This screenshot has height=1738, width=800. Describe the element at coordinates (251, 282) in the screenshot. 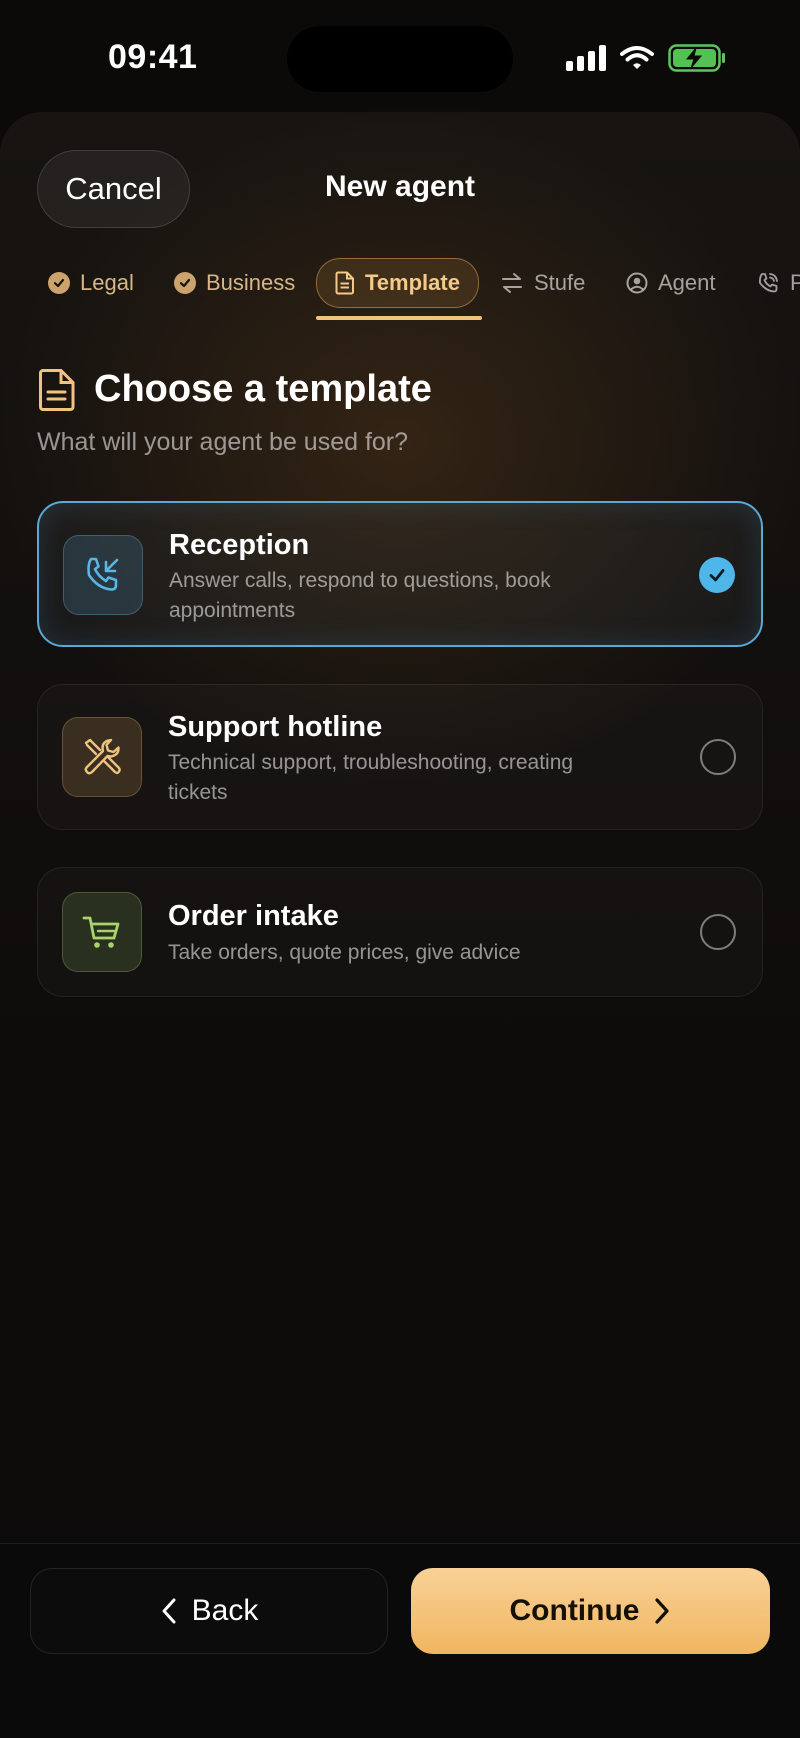

I see `step-label: Business` at that location.